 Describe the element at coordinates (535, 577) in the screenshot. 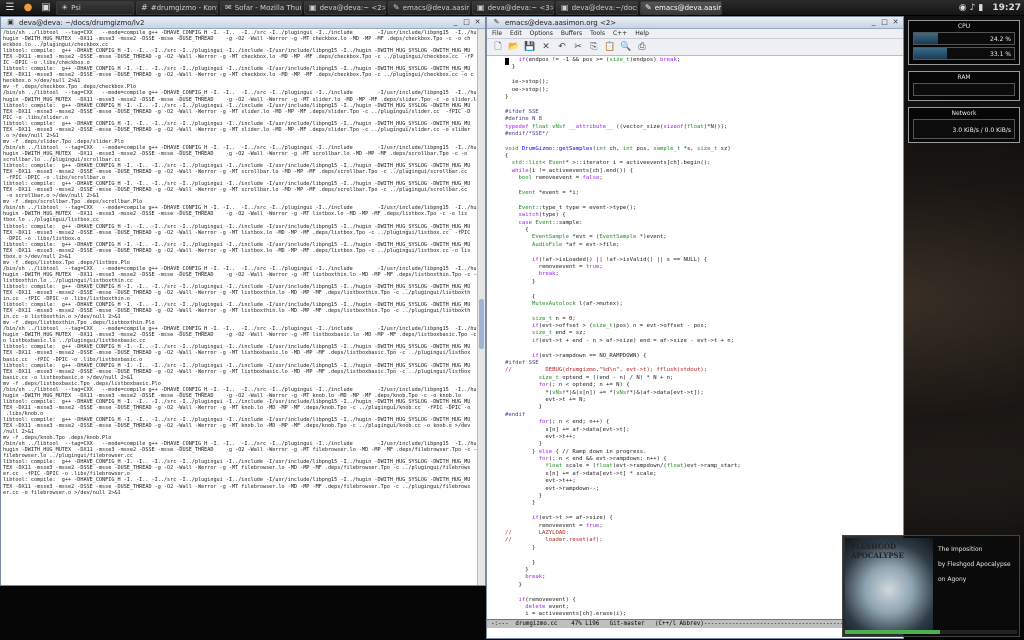

I see `code-line: break;` at that location.